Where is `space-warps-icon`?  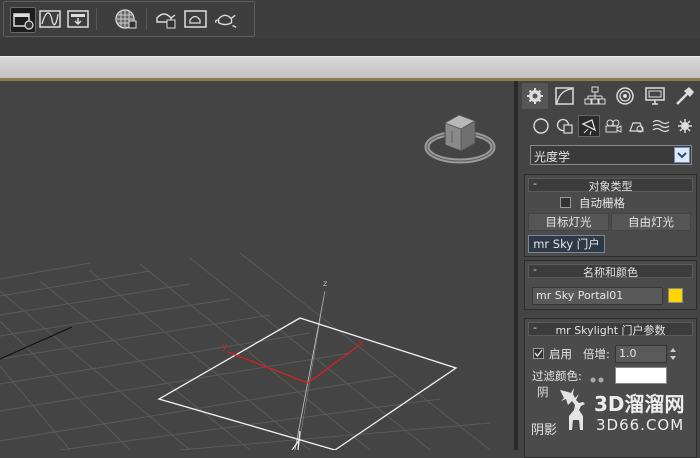
space-warps-icon is located at coordinates (661, 126).